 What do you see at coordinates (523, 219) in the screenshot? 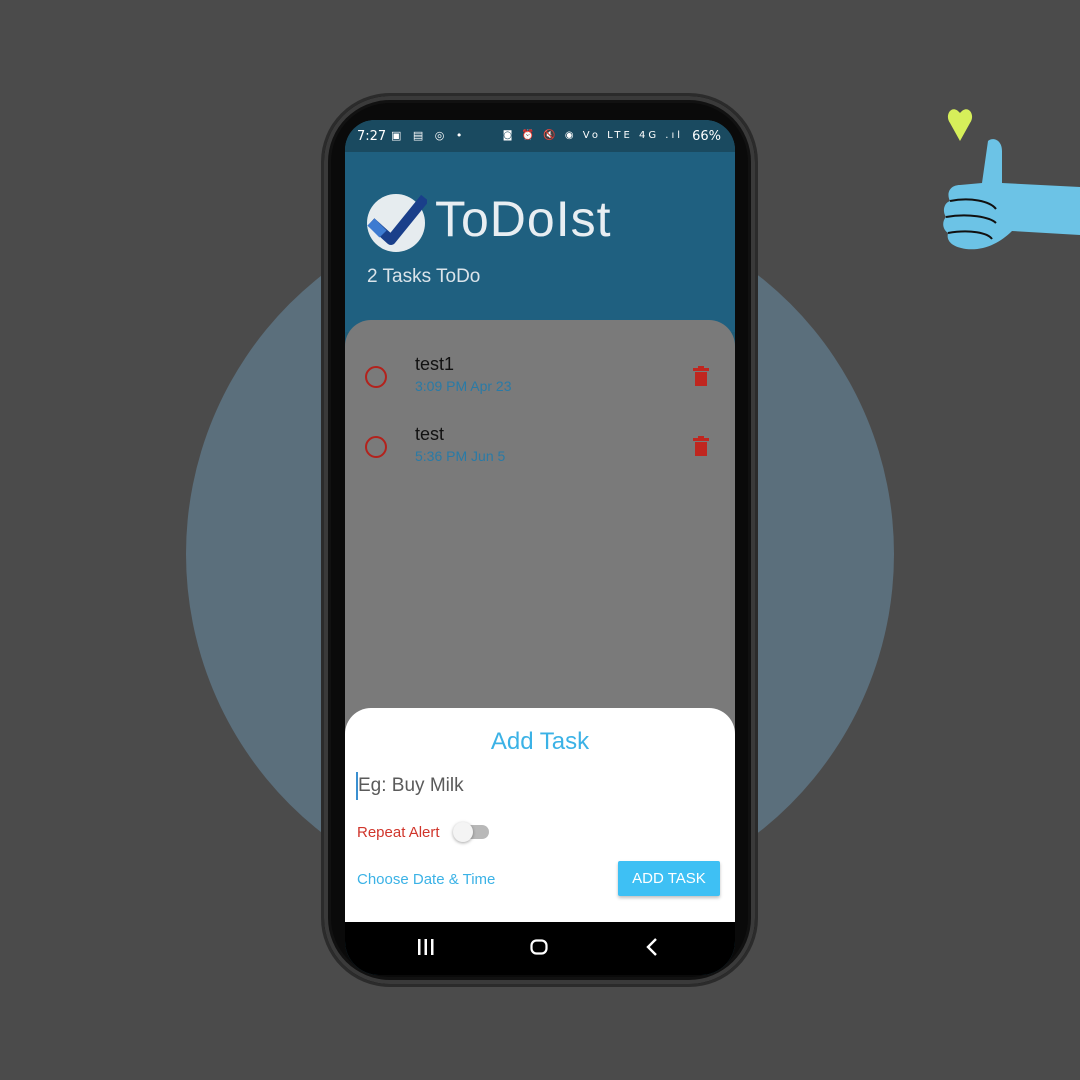
I see `app-title: ToDoIst` at bounding box center [523, 219].